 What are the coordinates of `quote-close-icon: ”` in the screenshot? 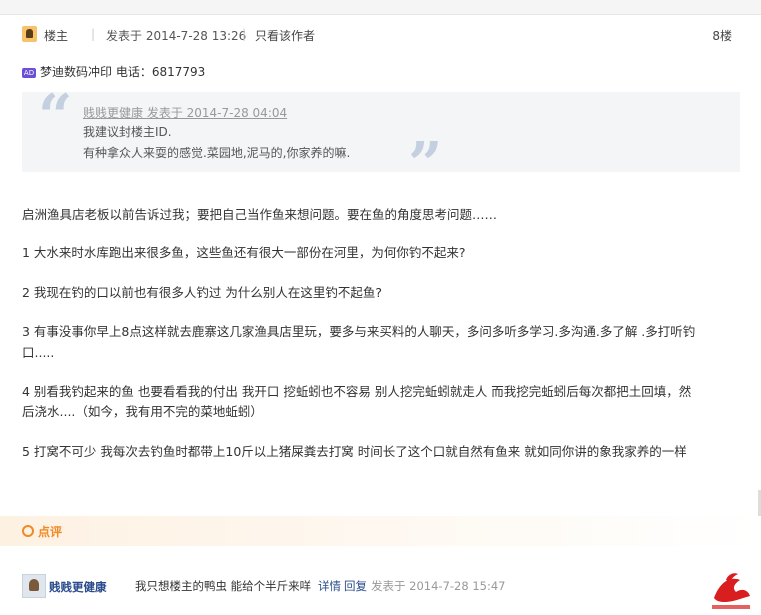 It's located at (425, 165).